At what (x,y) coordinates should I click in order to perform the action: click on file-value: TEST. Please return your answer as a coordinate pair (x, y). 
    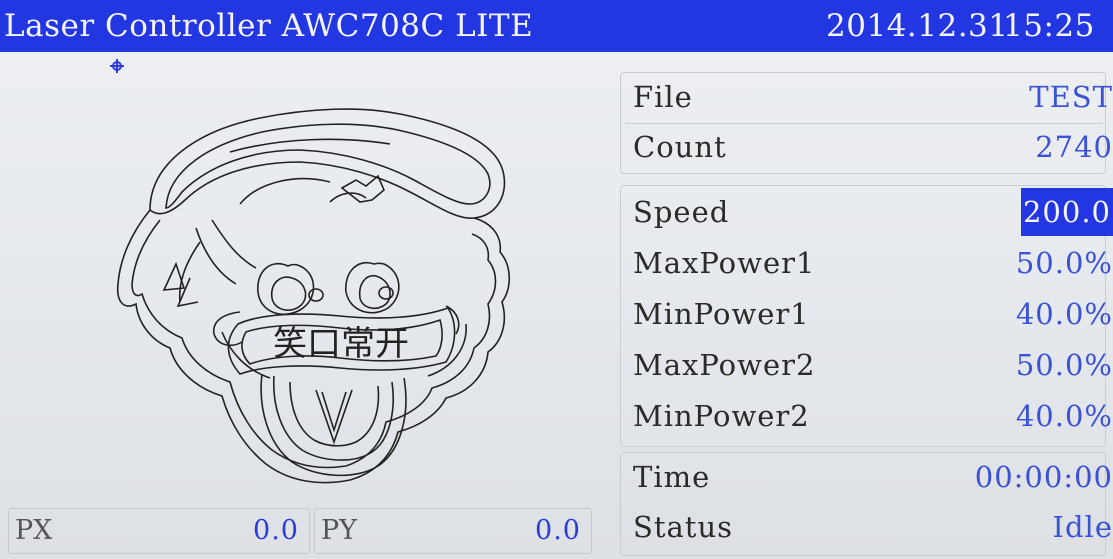
    Looking at the image, I should click on (1071, 97).